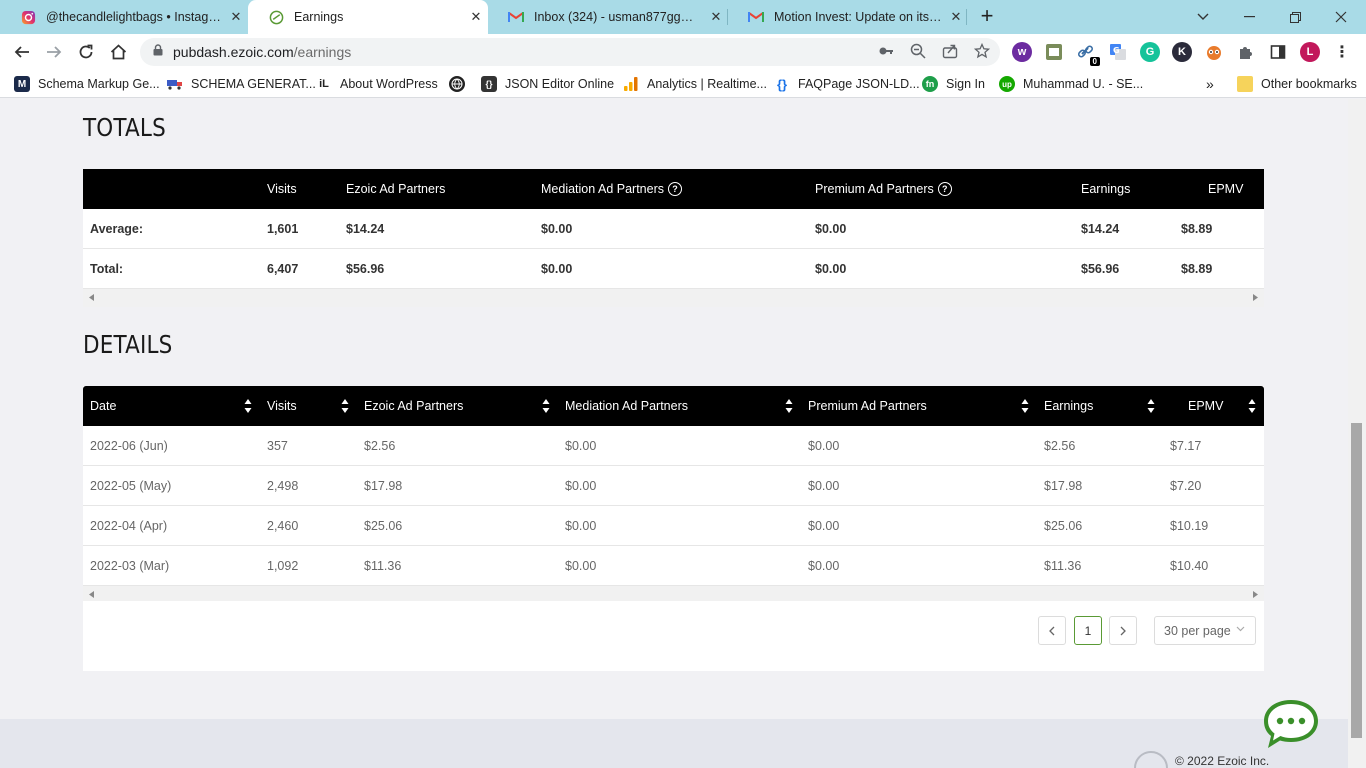  What do you see at coordinates (130, 566) in the screenshot?
I see `table-cell: 2022-03 (Mar)` at bounding box center [130, 566].